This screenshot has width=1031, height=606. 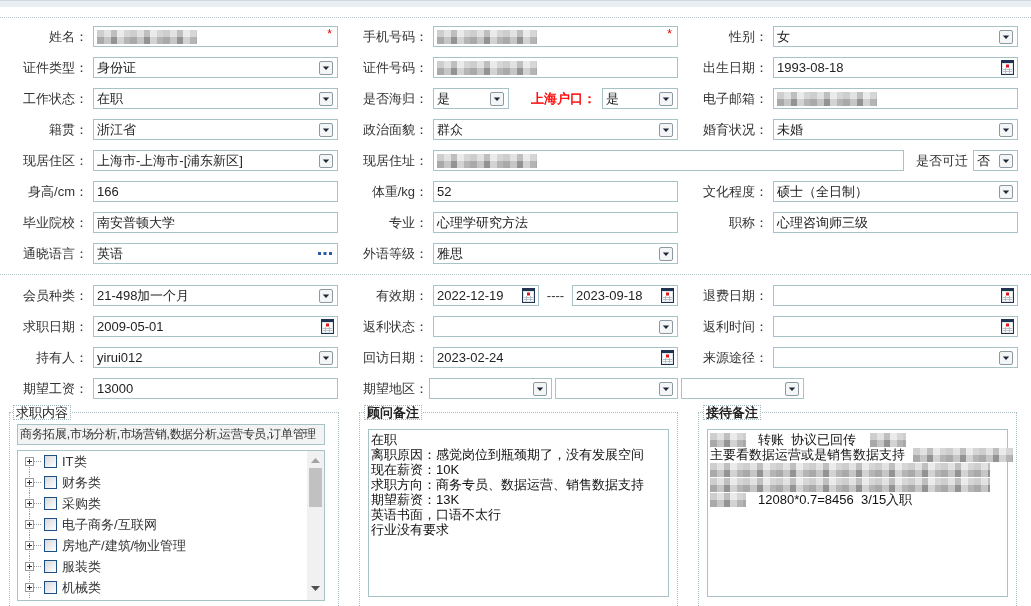 What do you see at coordinates (215, 222) in the screenshot?
I see `text-input: 南安普顿大学` at bounding box center [215, 222].